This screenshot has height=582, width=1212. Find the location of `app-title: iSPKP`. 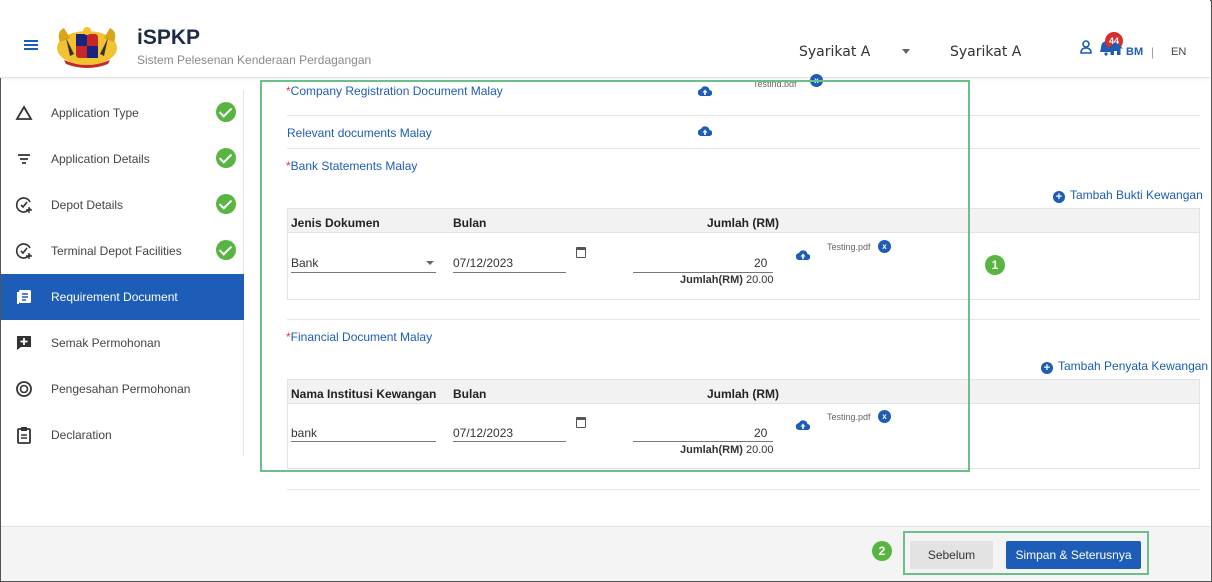

app-title: iSPKP is located at coordinates (169, 37).